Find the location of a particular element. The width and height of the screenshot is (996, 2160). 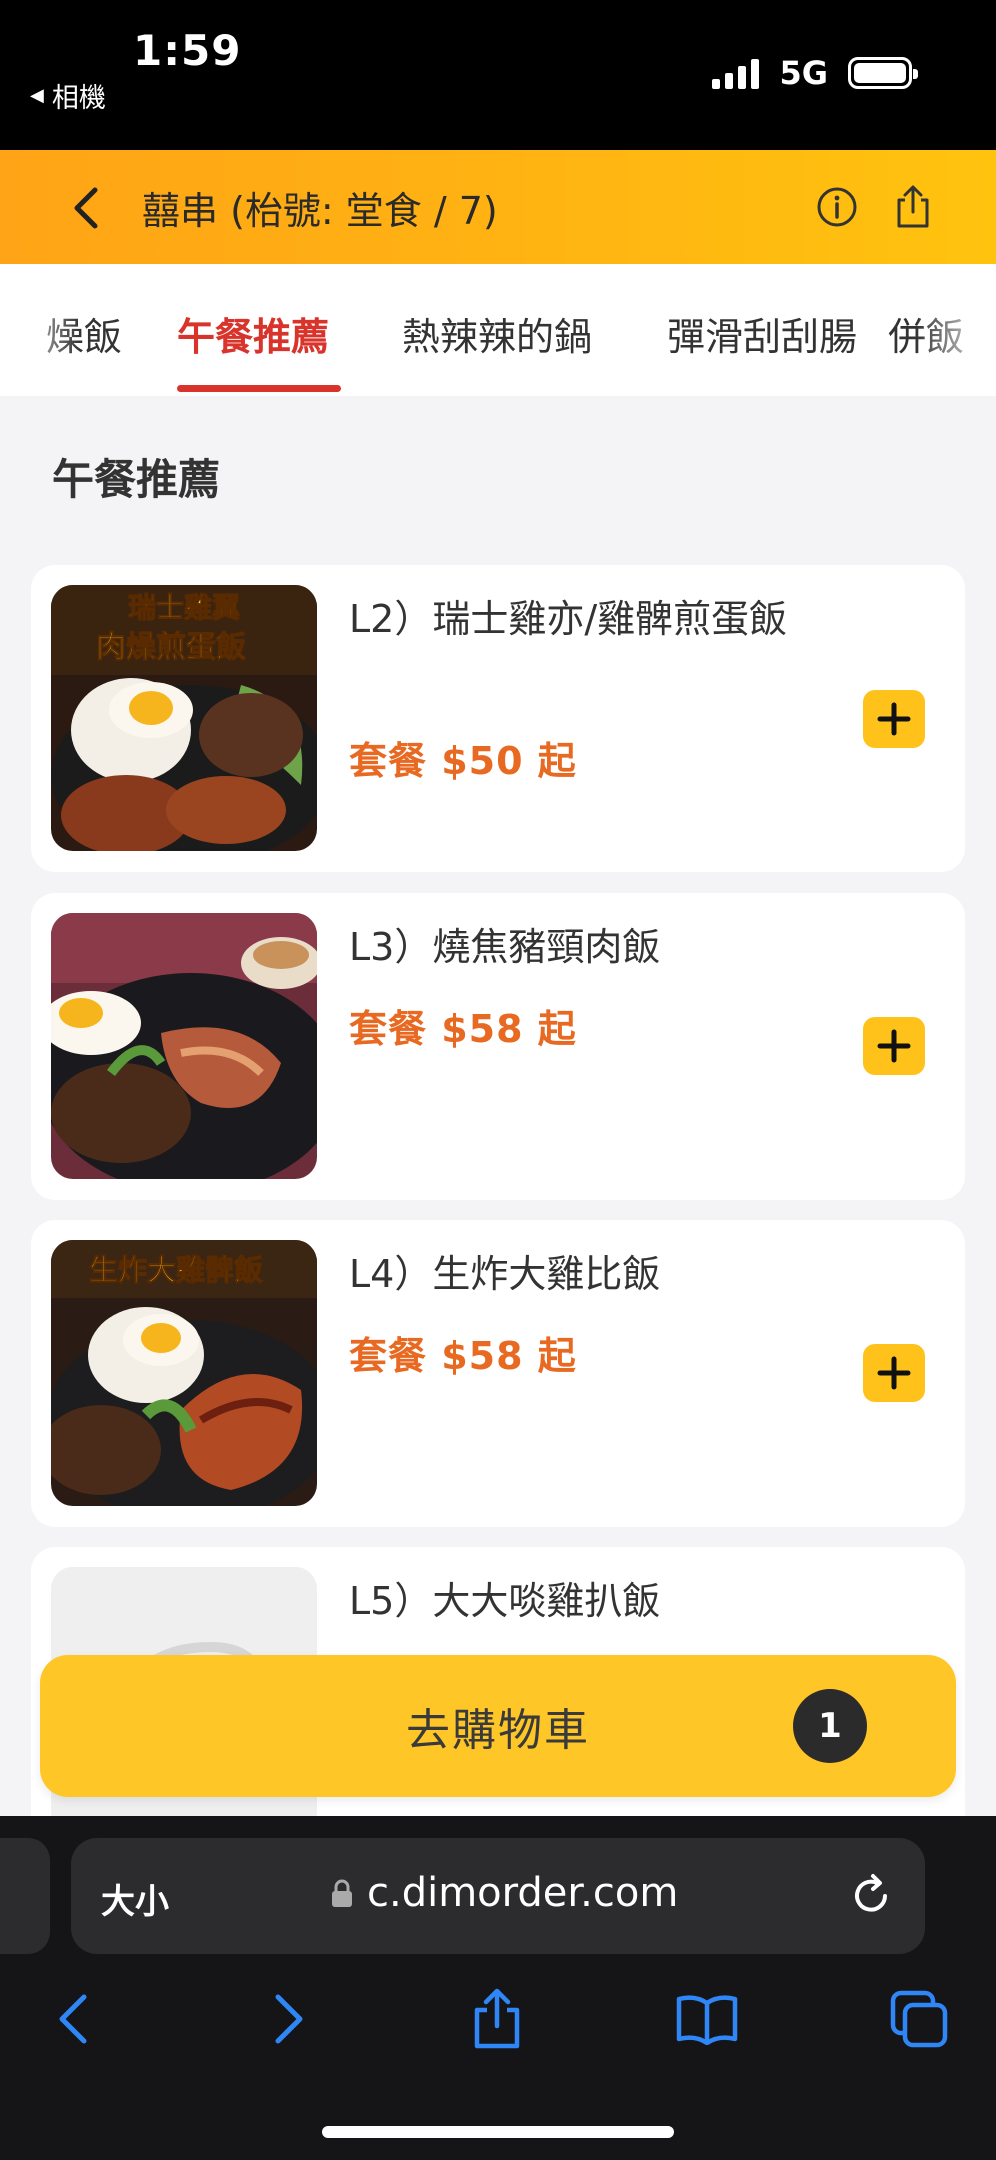

item-name: L4）生炸大雞比飯 is located at coordinates (505, 1274).